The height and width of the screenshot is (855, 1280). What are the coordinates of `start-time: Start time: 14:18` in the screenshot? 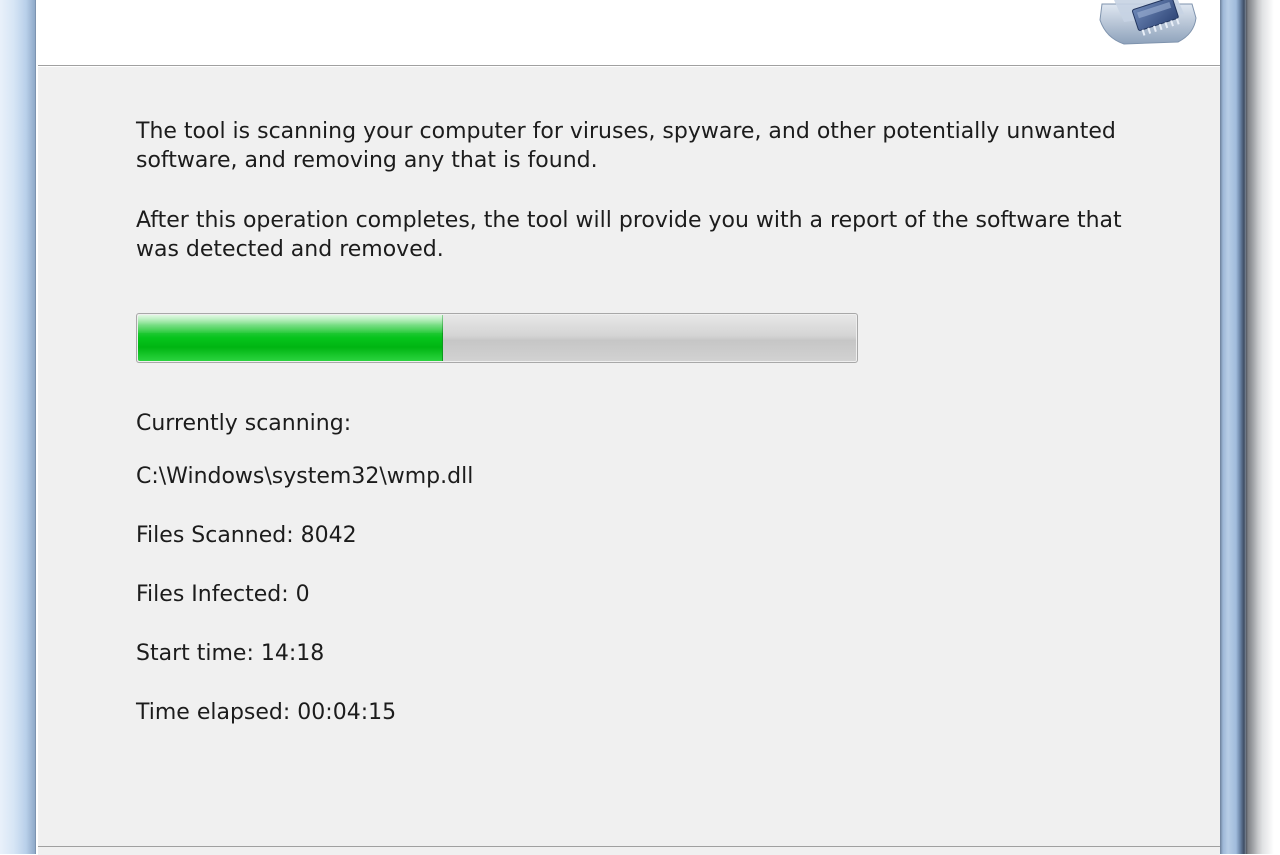 It's located at (230, 653).